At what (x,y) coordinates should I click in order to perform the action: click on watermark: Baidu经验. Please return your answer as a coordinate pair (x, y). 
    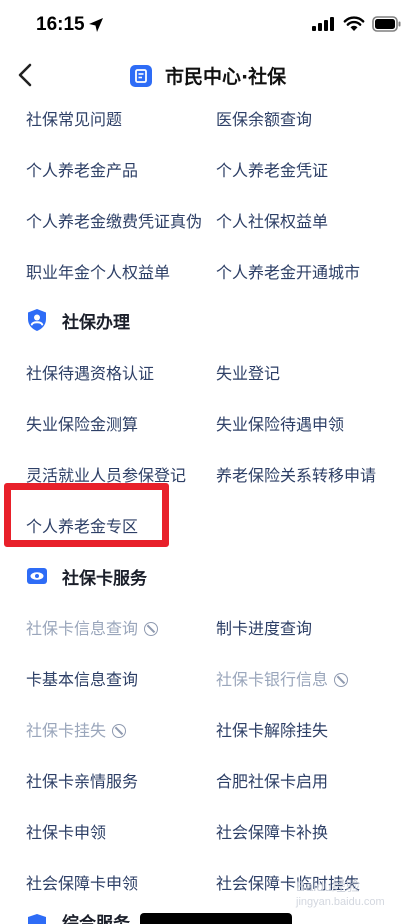
    Looking at the image, I should click on (328, 886).